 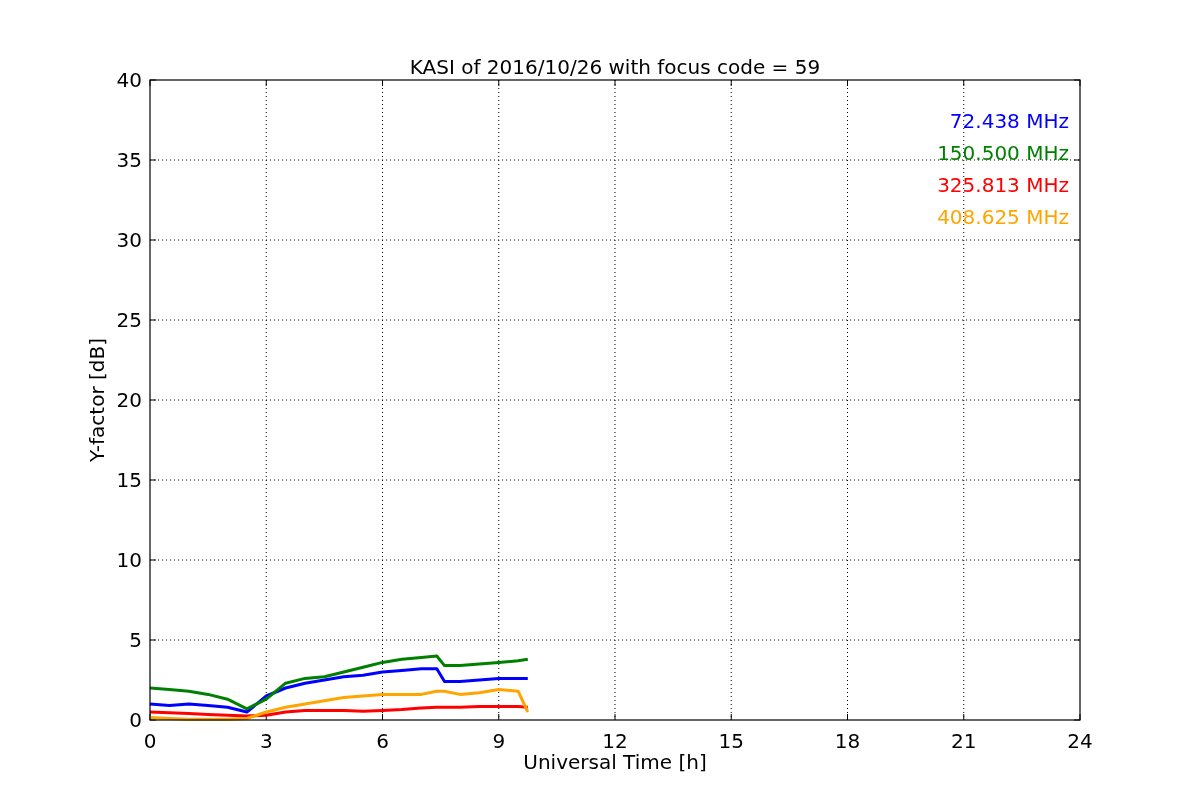 I want to click on x-tick-label: 3, so click(x=266, y=741).